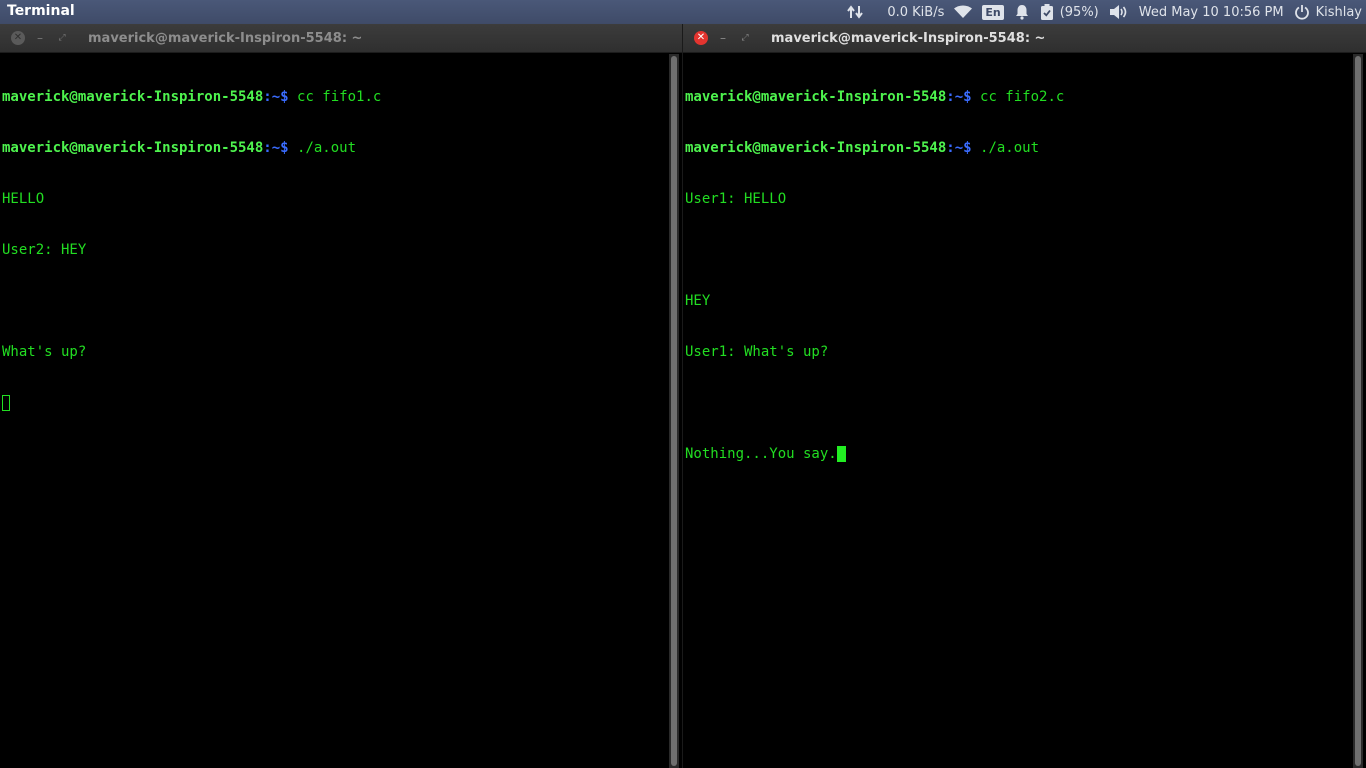 The image size is (1366, 768). I want to click on terminal-line: User1: HELLO, so click(736, 199).